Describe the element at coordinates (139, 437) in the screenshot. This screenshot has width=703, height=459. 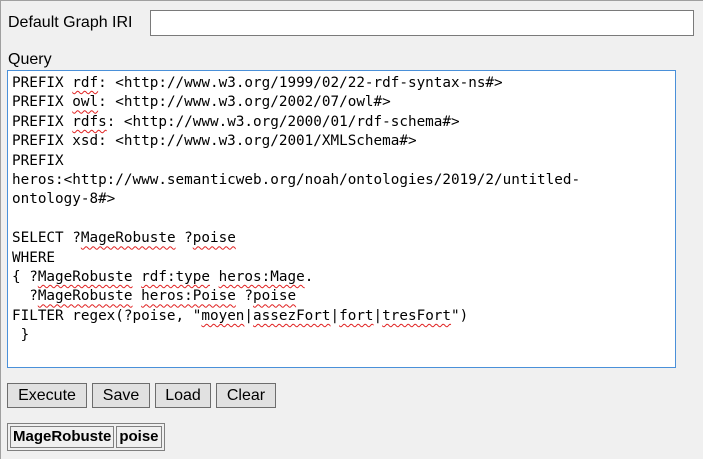
I see `results-column-poise: poise` at that location.